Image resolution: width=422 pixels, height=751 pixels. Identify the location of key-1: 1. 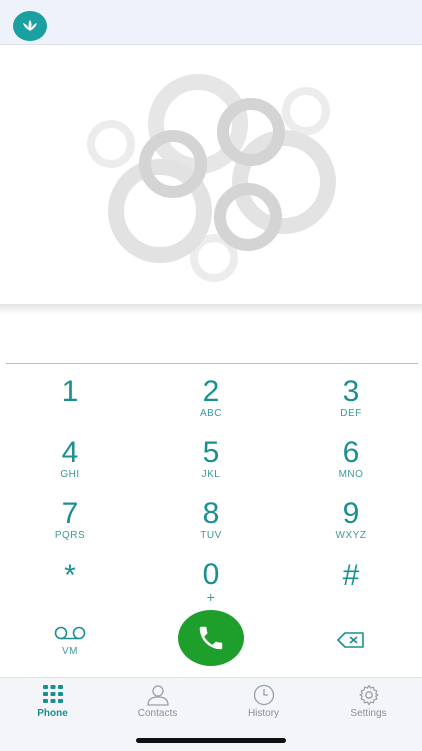
(70, 405).